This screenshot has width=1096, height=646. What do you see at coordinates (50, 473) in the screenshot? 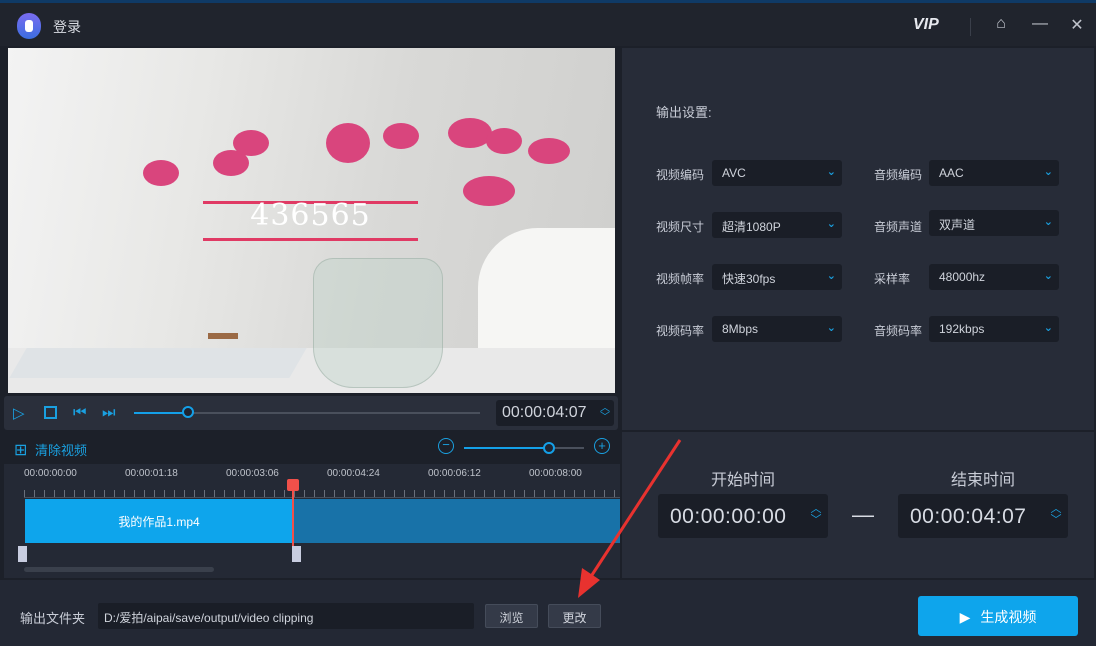
I see `tick-label: 00:00:00:00` at bounding box center [50, 473].